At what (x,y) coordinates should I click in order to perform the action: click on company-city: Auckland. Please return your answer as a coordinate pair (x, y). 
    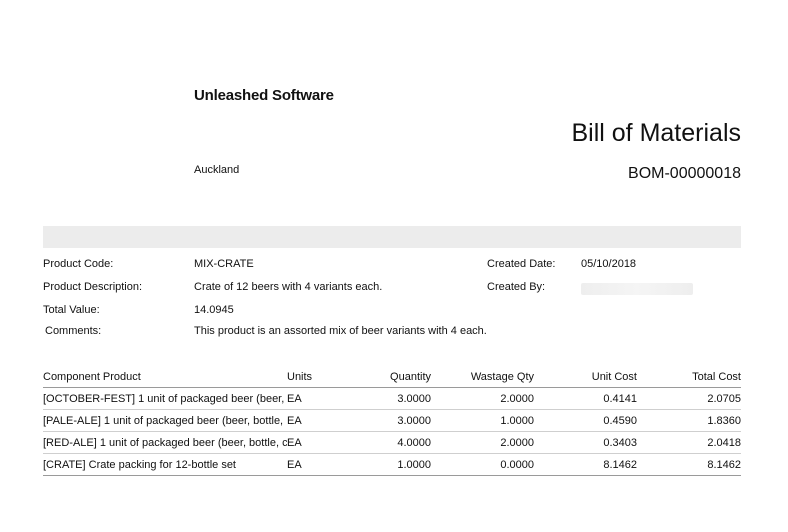
    Looking at the image, I should click on (217, 170).